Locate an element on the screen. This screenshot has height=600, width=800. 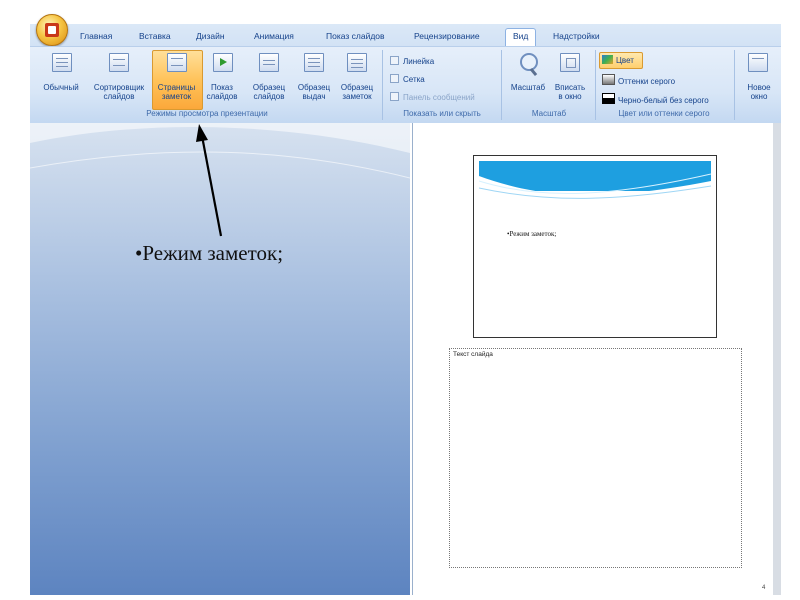
notes-placeholder-box is located at coordinates (595, 458).